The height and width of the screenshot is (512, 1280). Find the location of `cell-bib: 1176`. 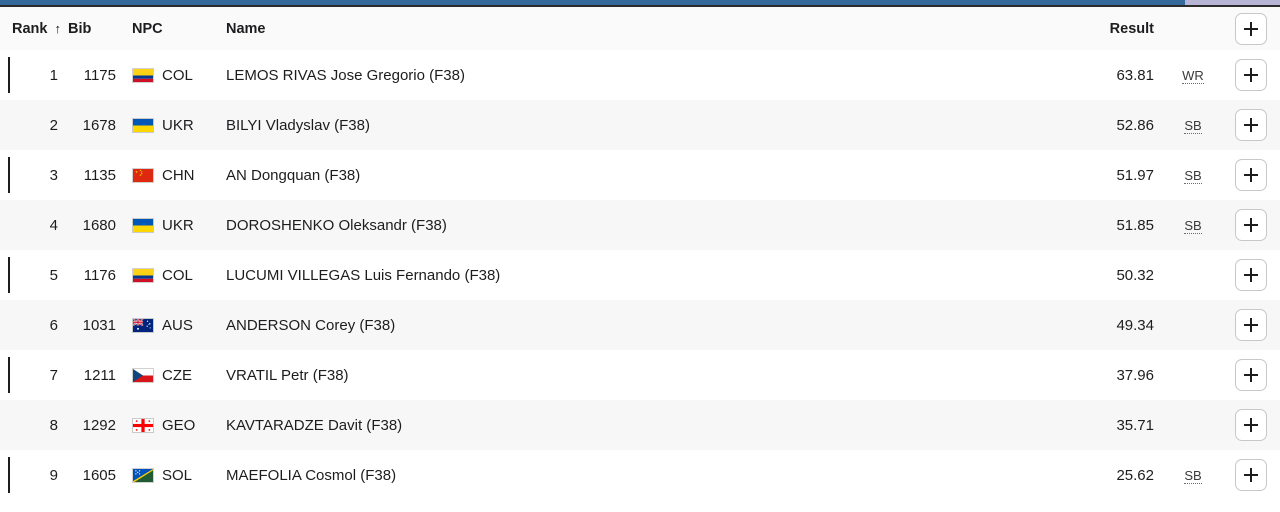

cell-bib: 1176 is located at coordinates (99, 275).